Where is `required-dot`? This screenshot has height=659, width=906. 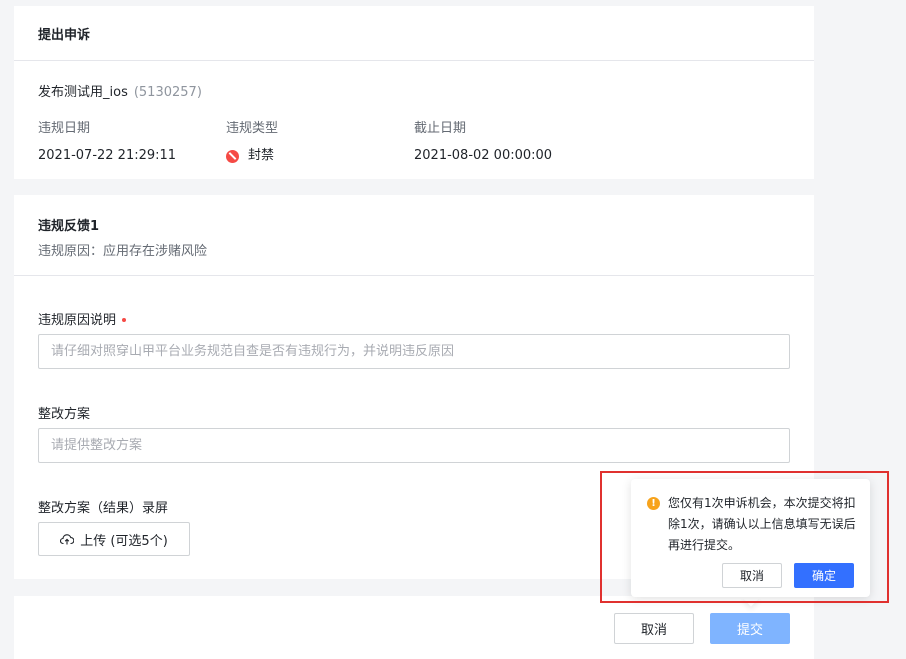
required-dot is located at coordinates (124, 319).